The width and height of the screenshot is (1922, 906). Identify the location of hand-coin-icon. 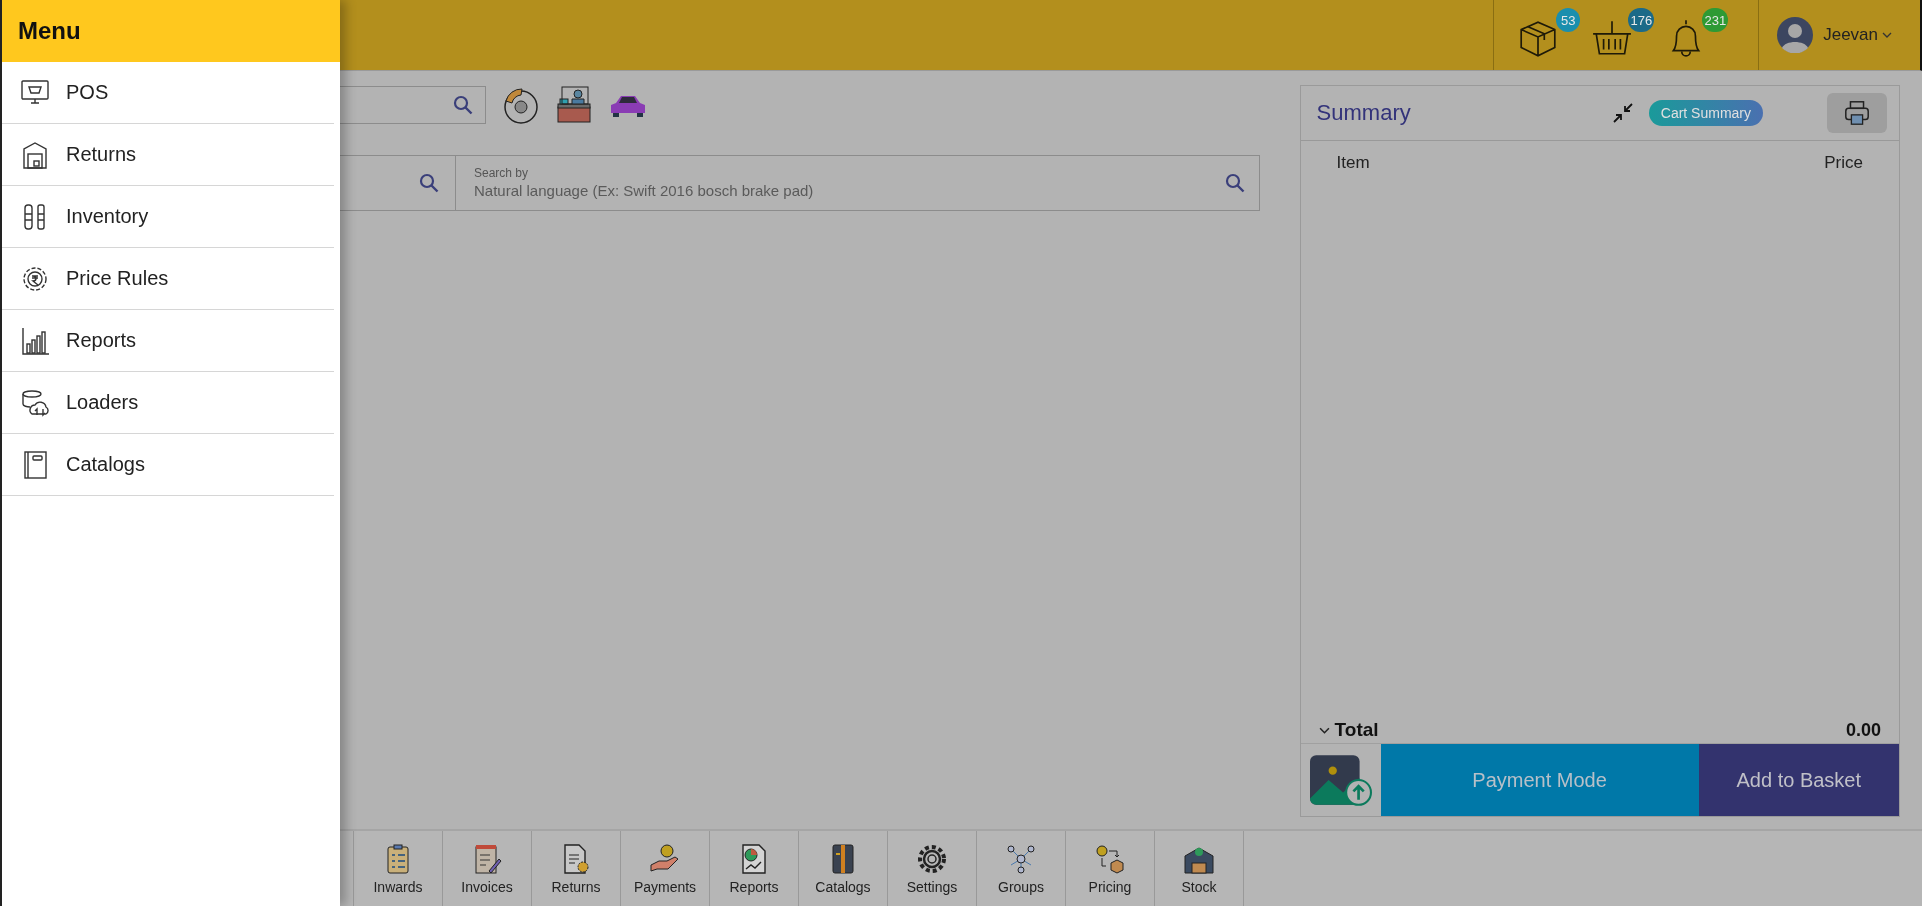
(665, 858).